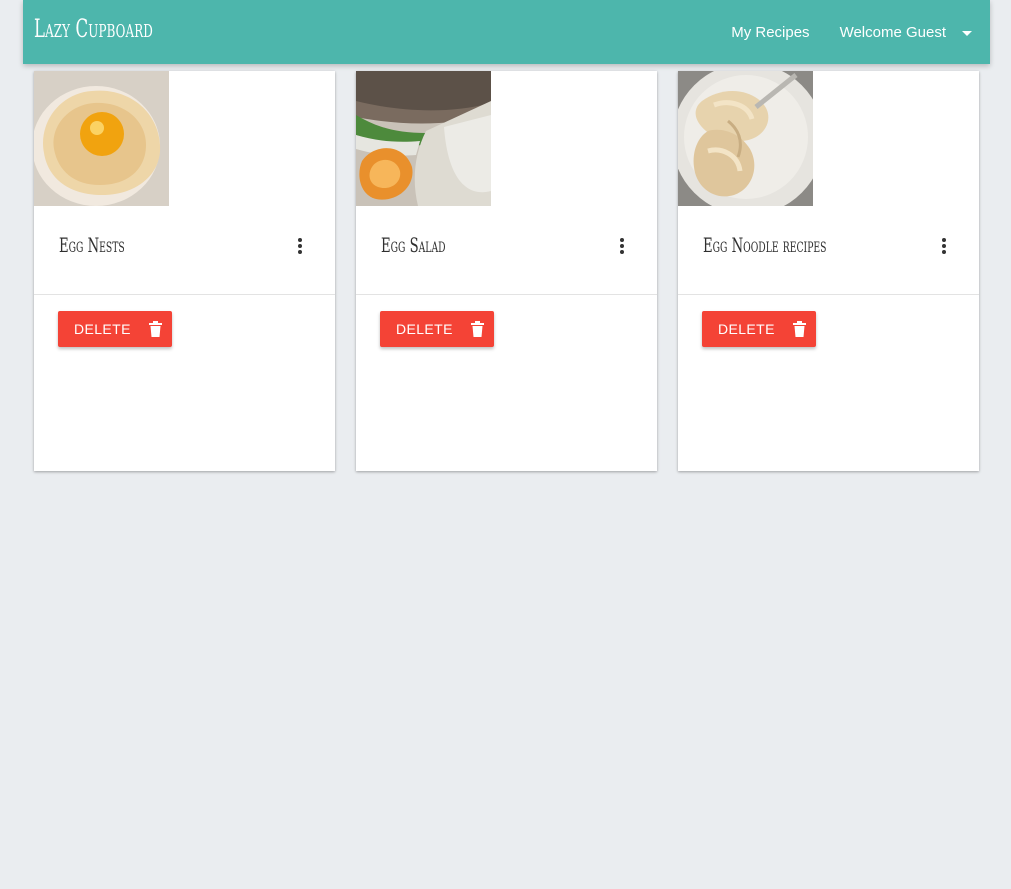  What do you see at coordinates (828, 271) in the screenshot?
I see `recipe-card: Egg Noodle recipes DELETE` at bounding box center [828, 271].